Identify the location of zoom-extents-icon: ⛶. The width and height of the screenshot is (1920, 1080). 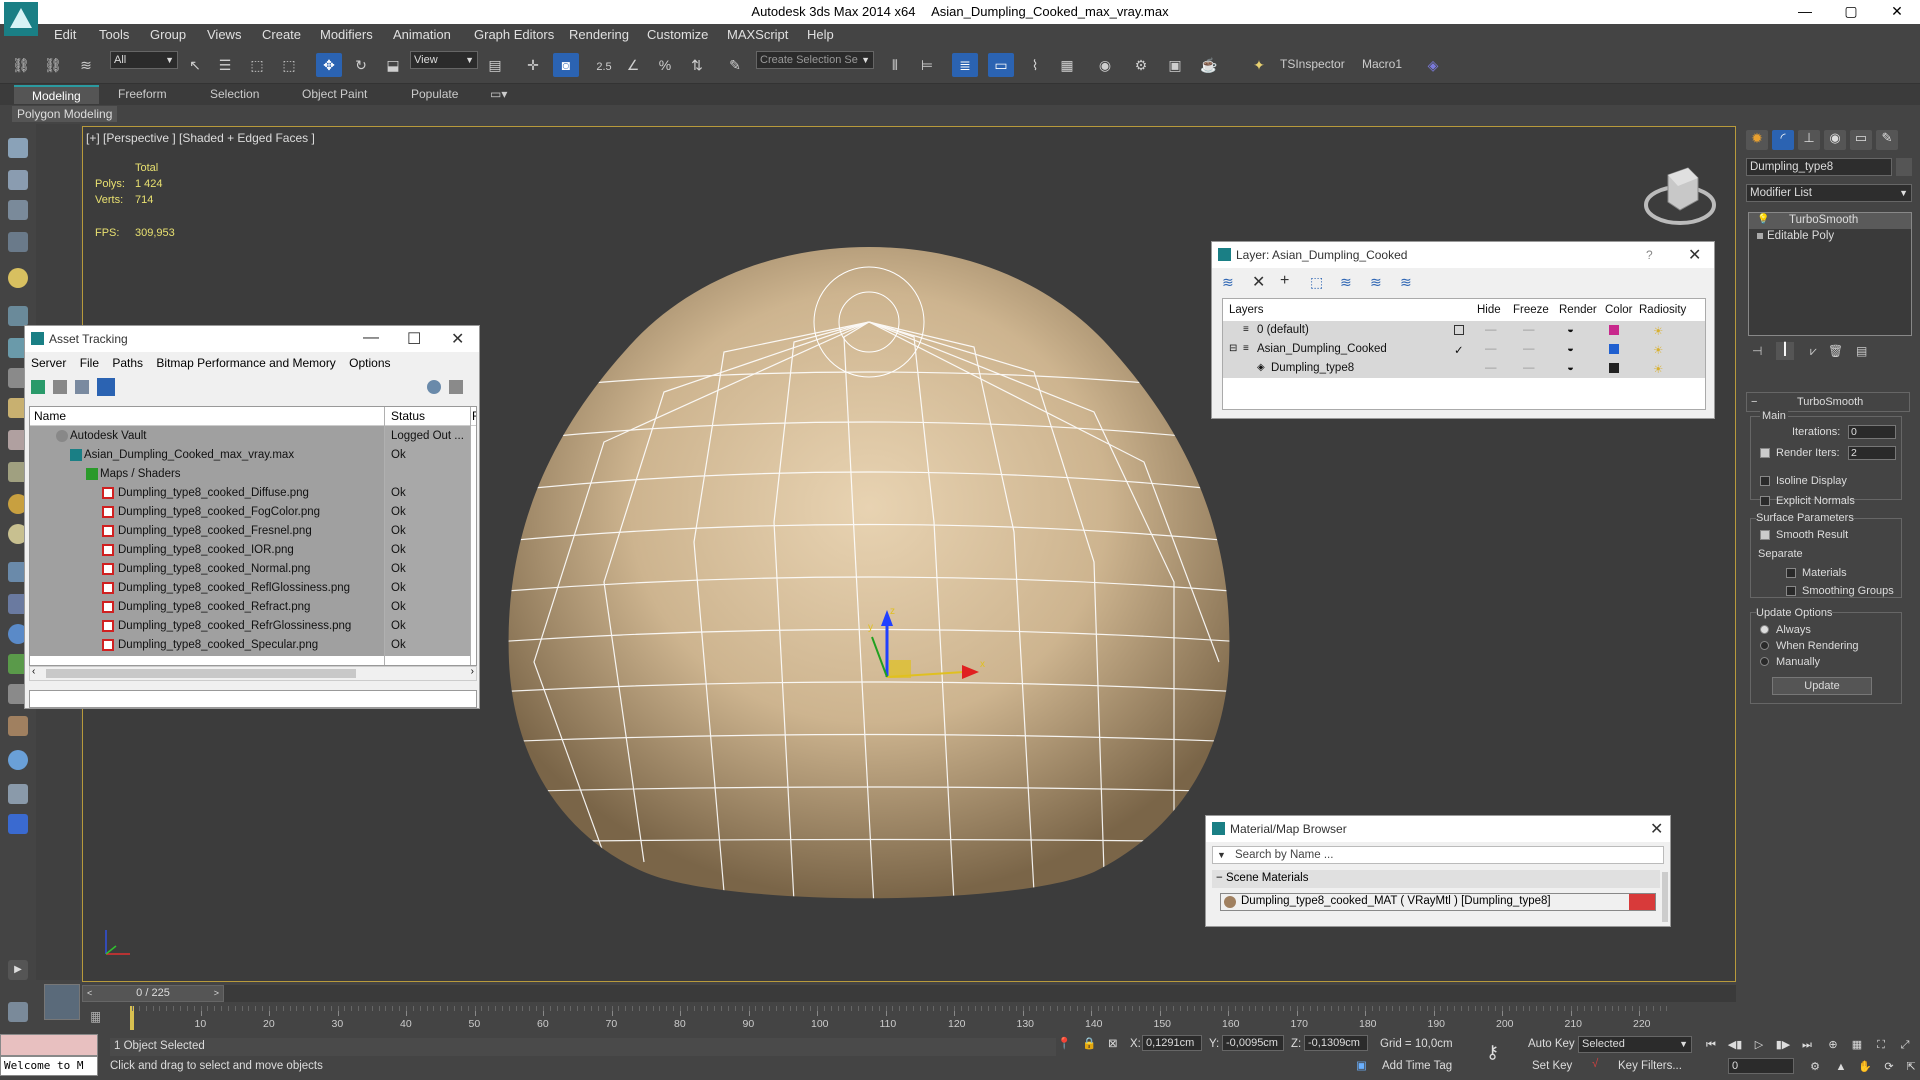
(1881, 1045).